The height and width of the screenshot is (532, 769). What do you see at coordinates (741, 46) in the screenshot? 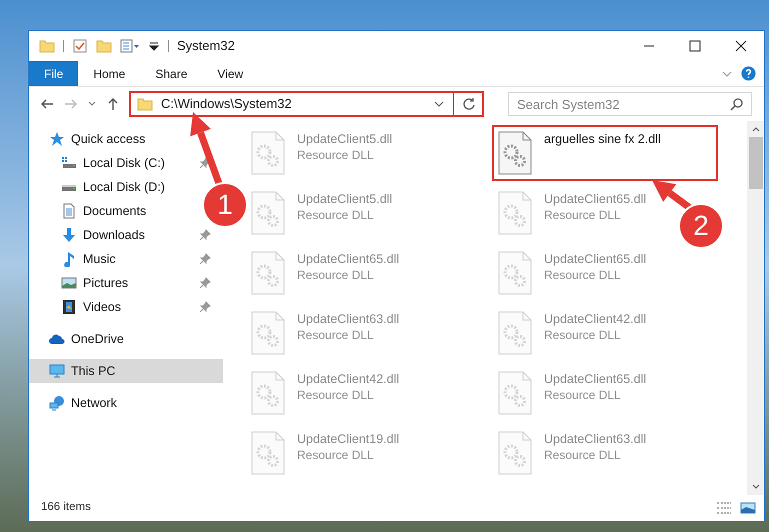
I see `close-icon` at bounding box center [741, 46].